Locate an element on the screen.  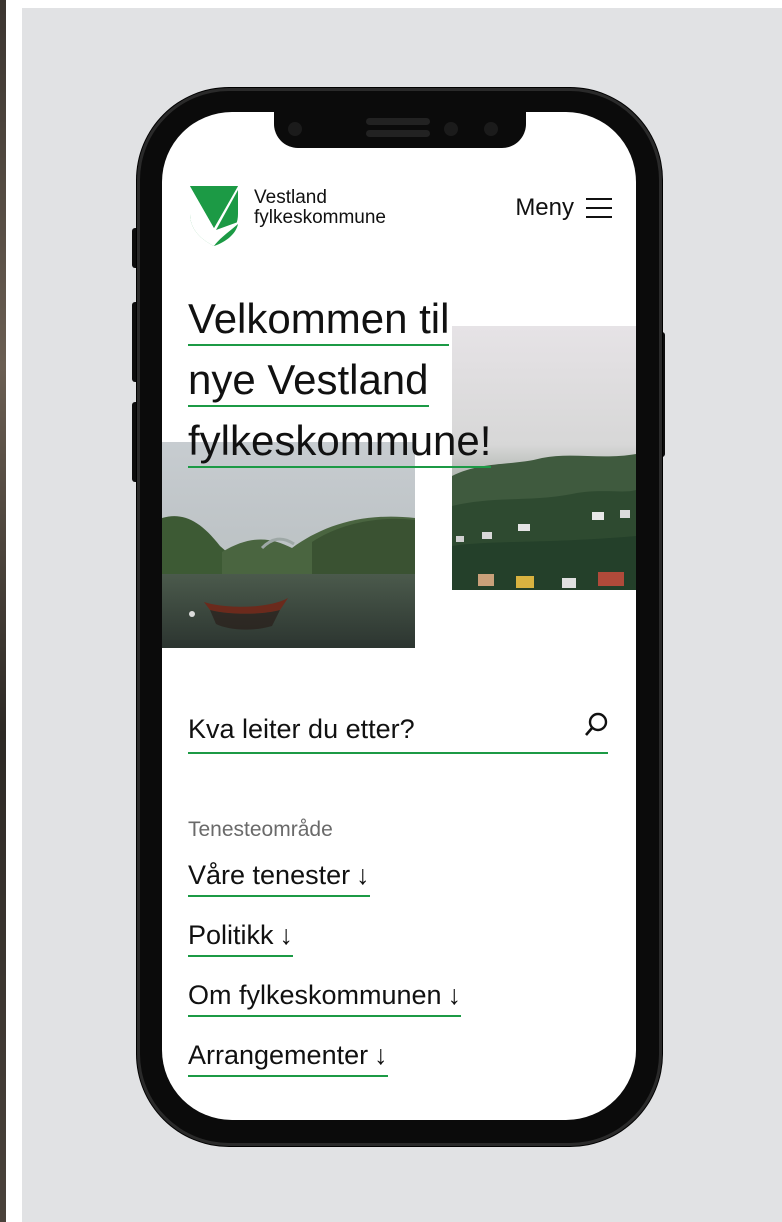
link-label: Våre tenester is located at coordinates (269, 875).